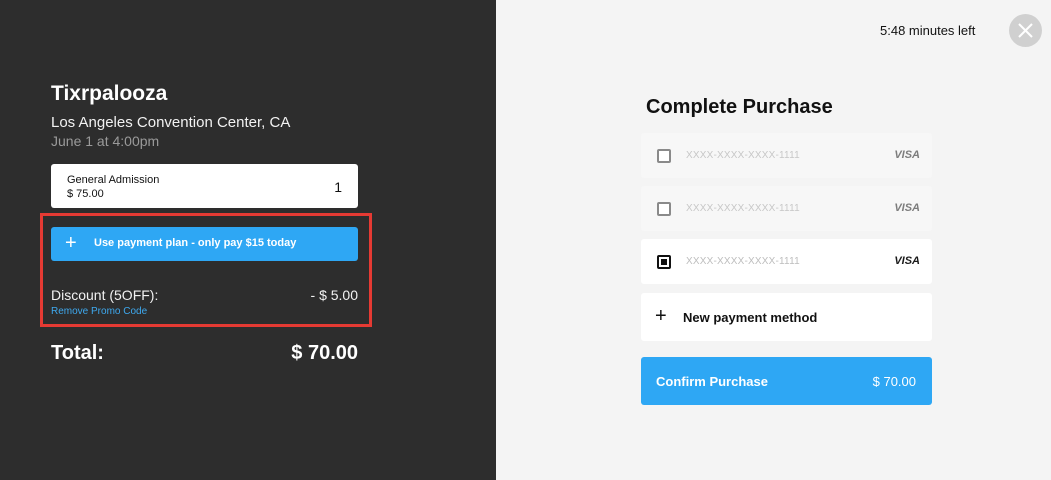 The image size is (1051, 480). I want to click on discount-label: Discount (5OFF):, so click(105, 295).